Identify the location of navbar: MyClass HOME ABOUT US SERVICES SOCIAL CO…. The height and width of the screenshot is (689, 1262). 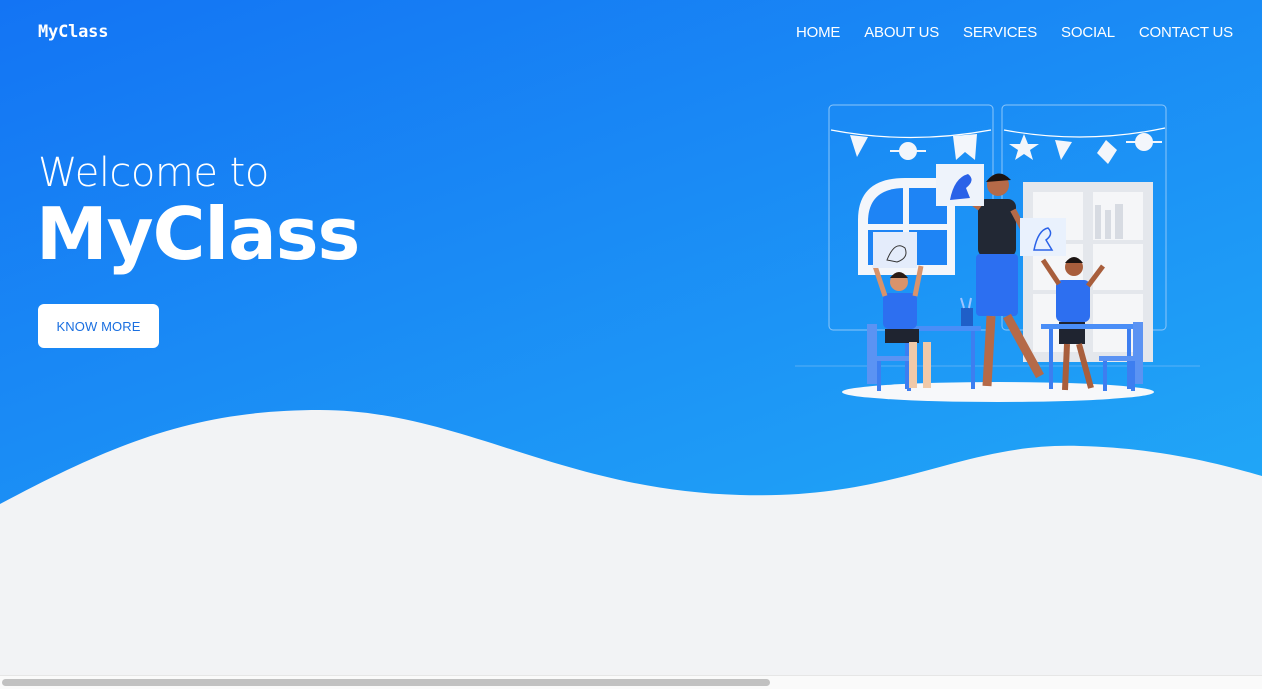
(631, 33).